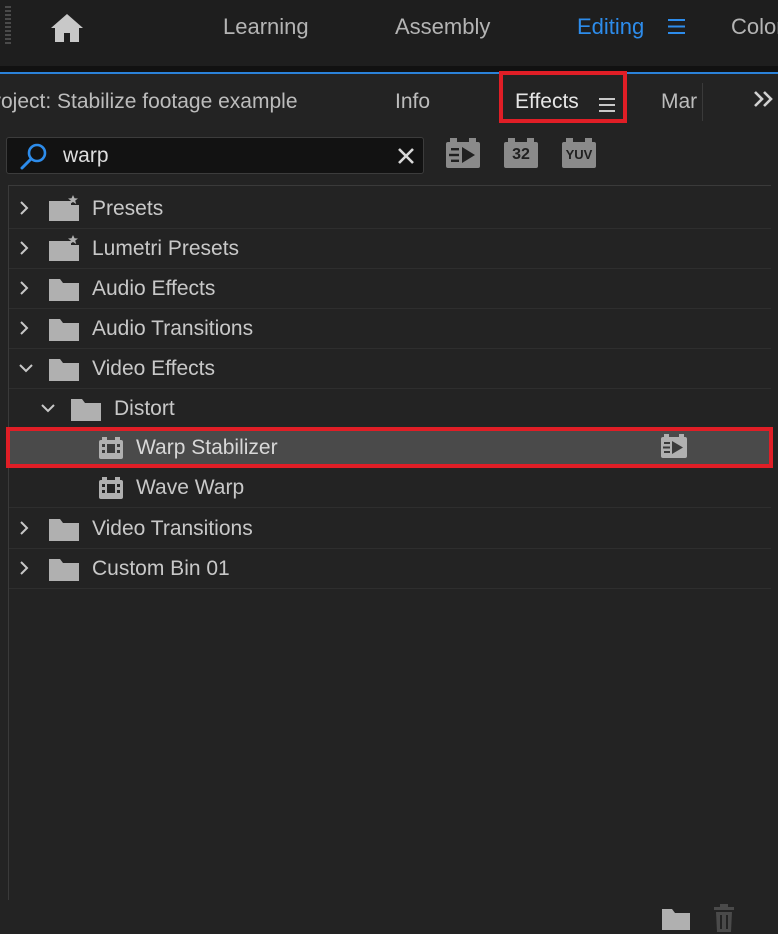 The image size is (778, 934). What do you see at coordinates (223, 156) in the screenshot?
I see `search-input` at bounding box center [223, 156].